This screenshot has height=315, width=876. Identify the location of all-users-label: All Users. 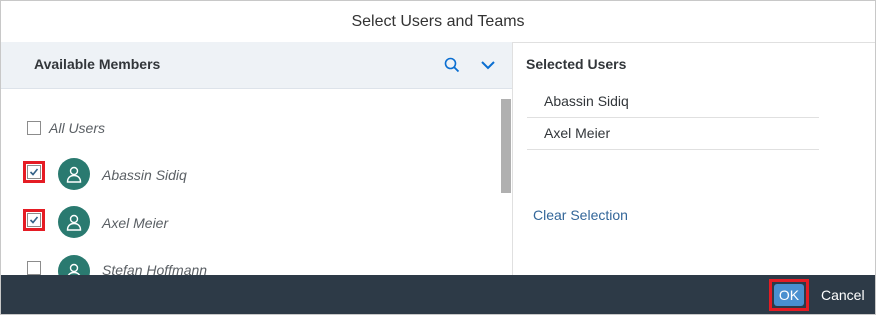
(77, 128).